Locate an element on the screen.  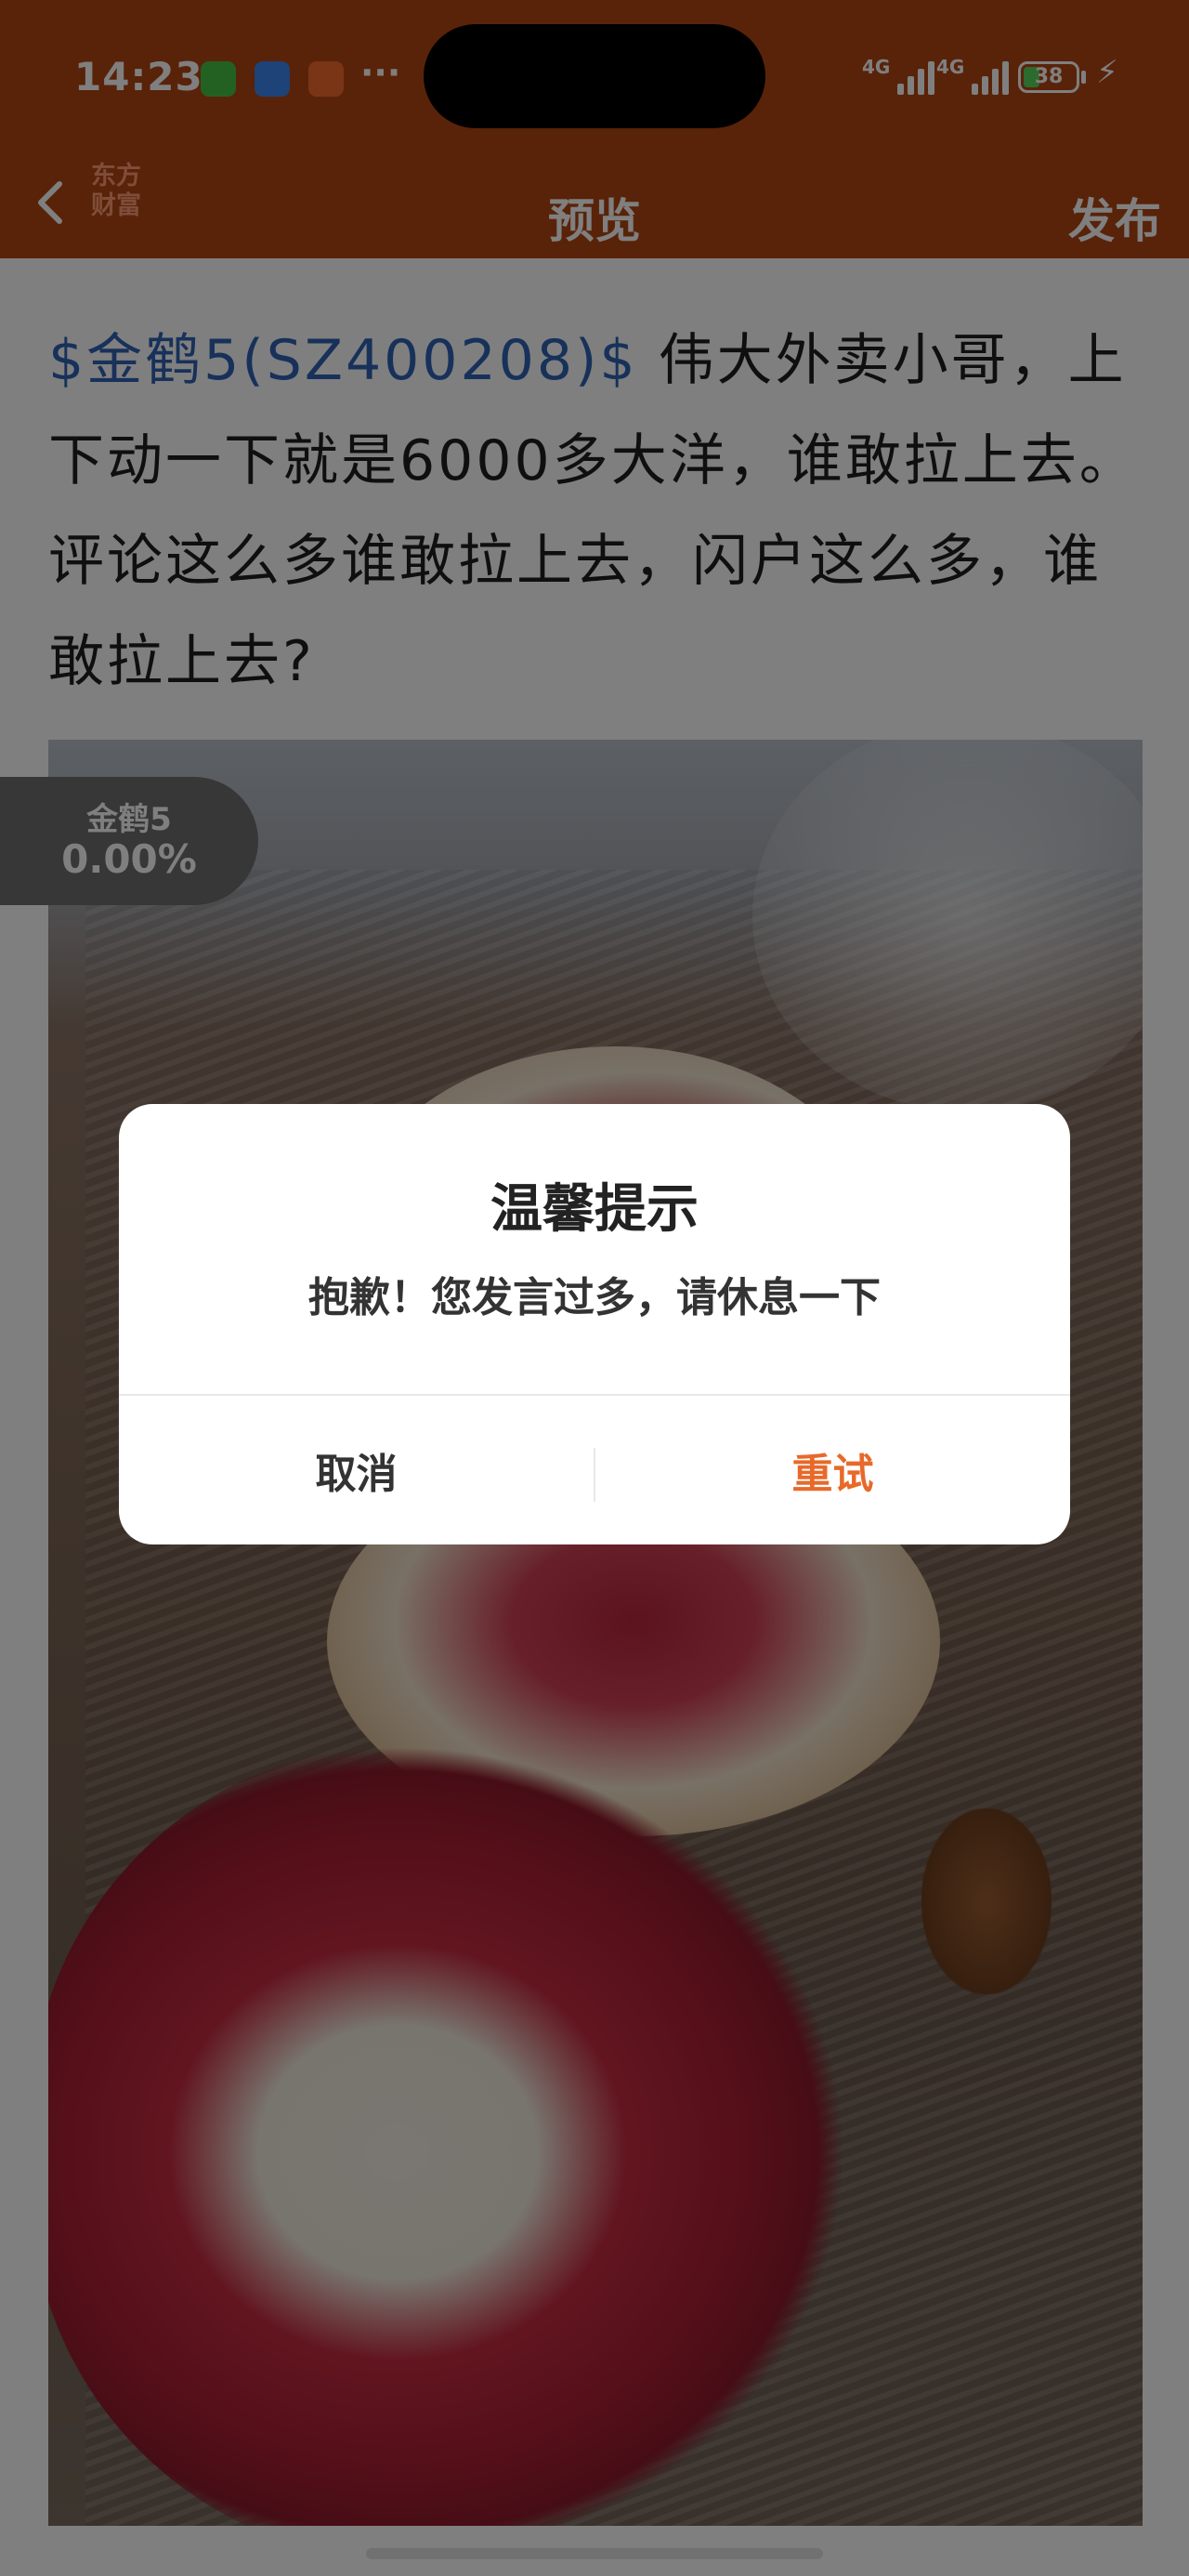
retry-button: 重试 is located at coordinates (832, 1470).